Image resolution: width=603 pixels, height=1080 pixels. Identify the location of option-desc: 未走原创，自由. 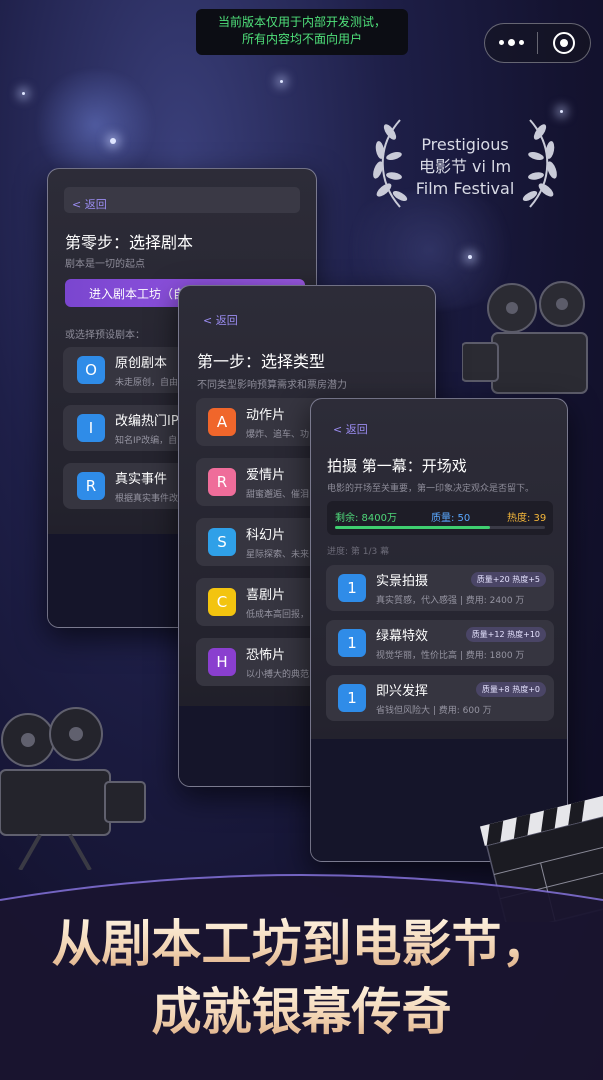
(147, 383).